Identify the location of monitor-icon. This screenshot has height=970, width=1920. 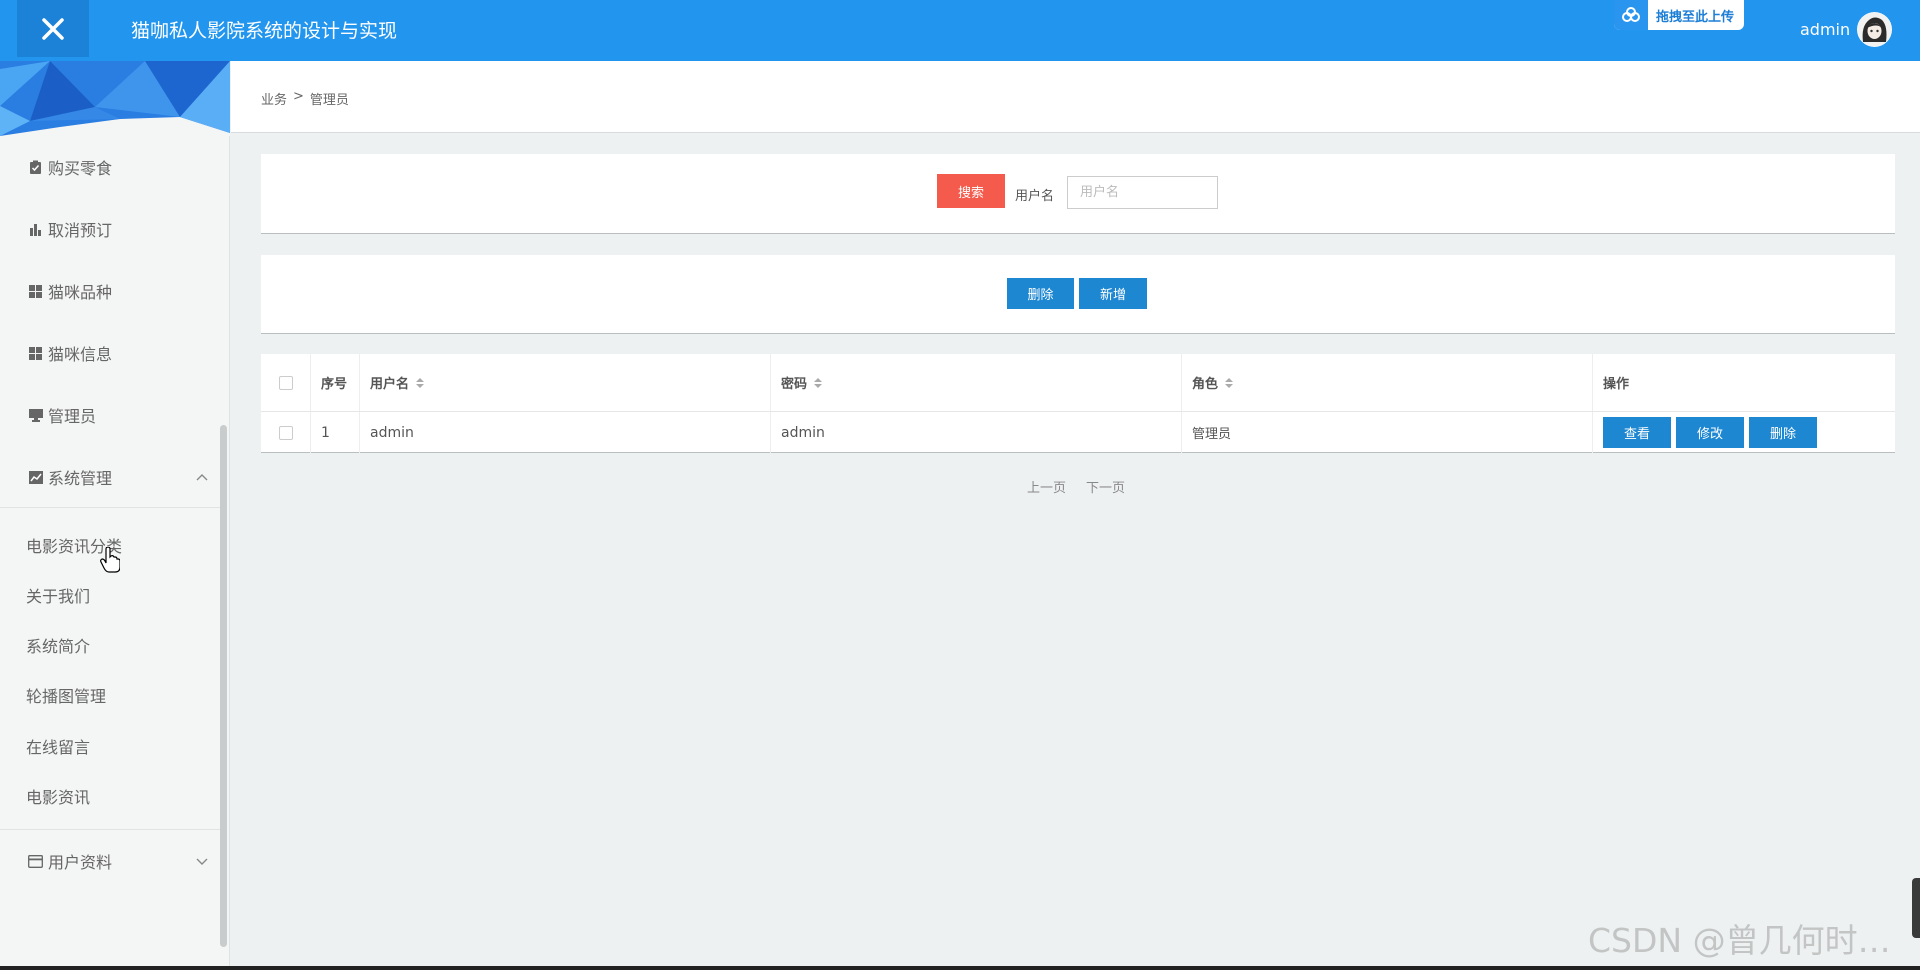
(35, 415).